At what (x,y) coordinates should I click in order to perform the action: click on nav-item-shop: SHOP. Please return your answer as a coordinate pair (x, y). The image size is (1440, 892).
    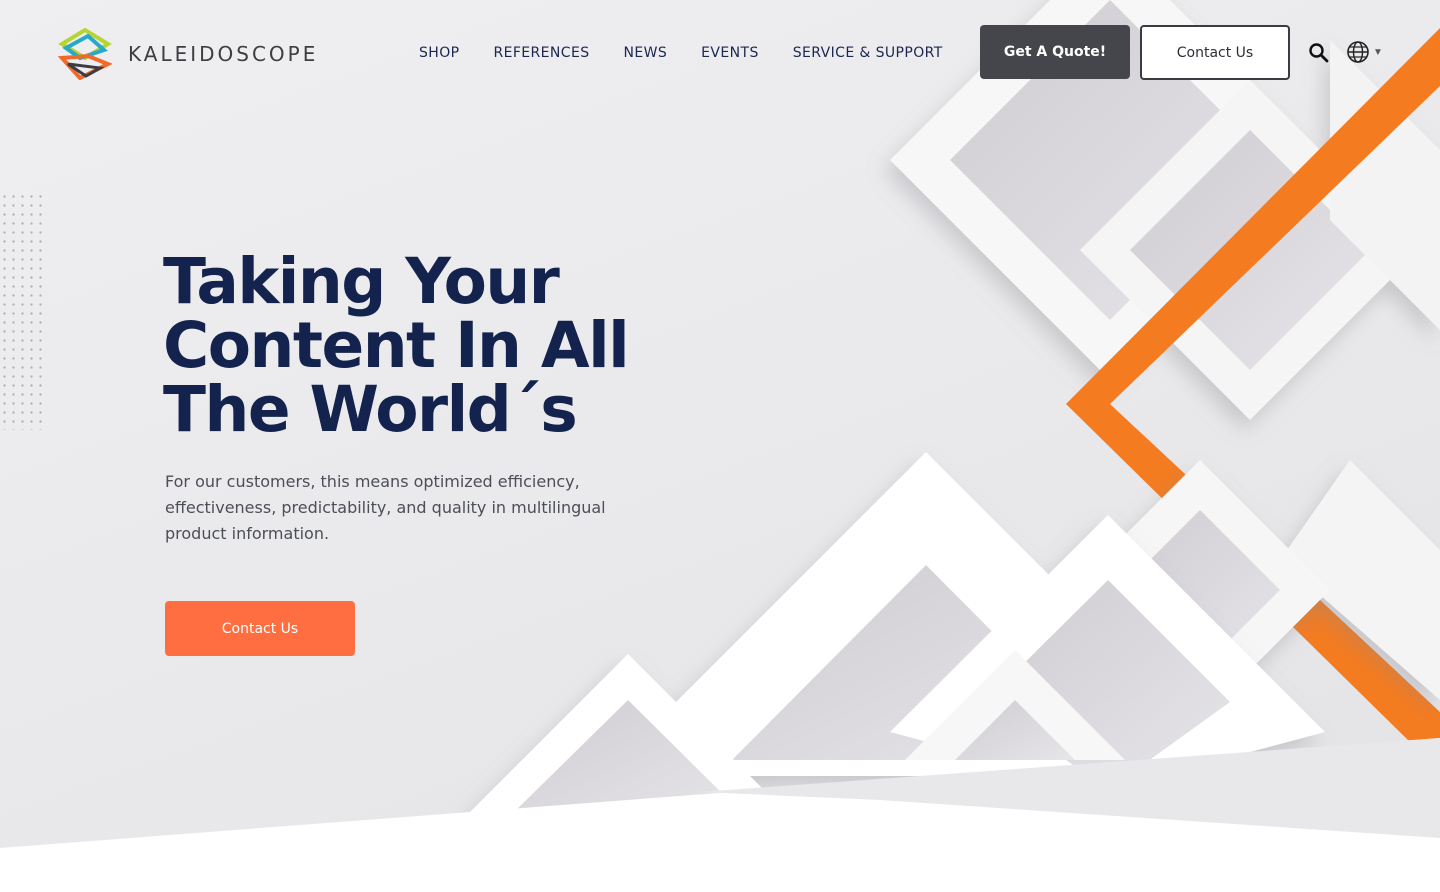
    Looking at the image, I should click on (439, 53).